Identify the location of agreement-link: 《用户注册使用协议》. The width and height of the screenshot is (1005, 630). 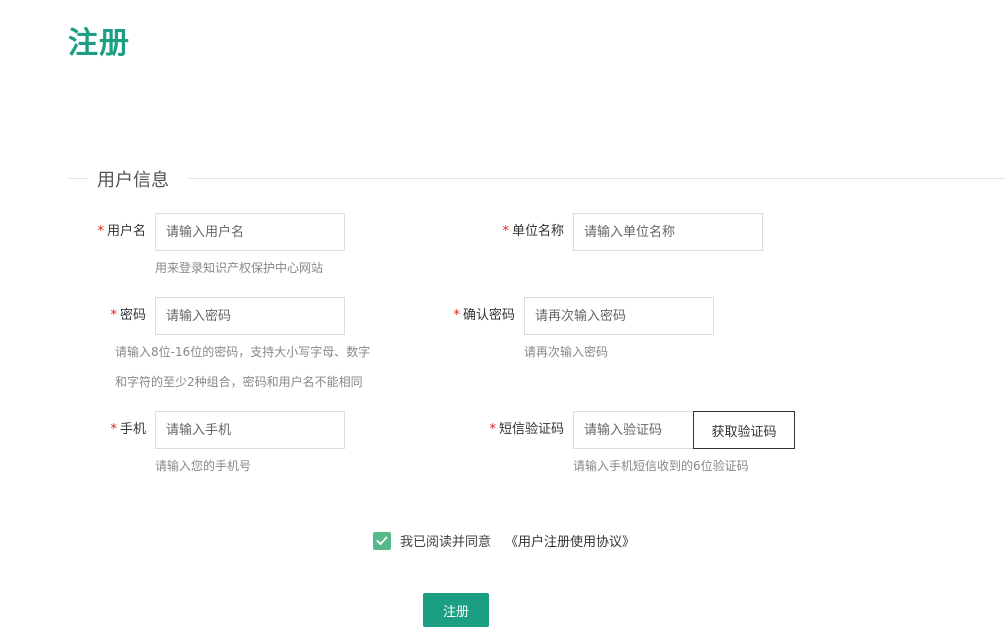
(570, 540).